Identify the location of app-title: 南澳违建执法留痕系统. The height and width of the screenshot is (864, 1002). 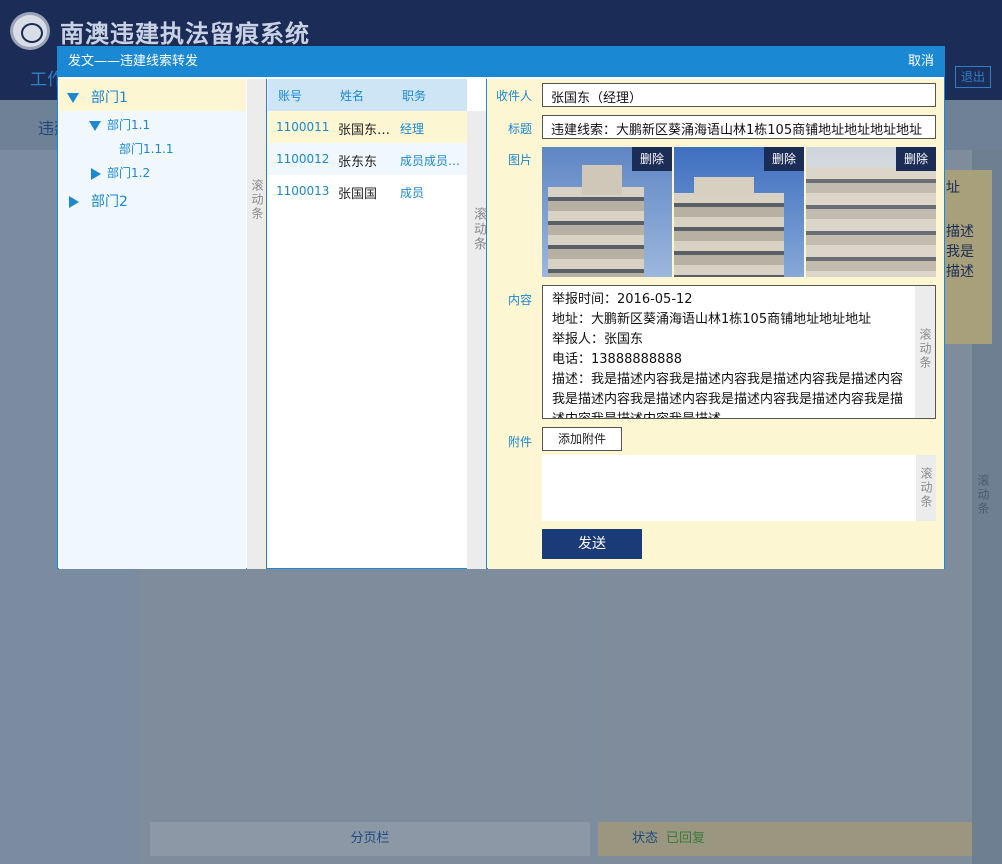
(185, 34).